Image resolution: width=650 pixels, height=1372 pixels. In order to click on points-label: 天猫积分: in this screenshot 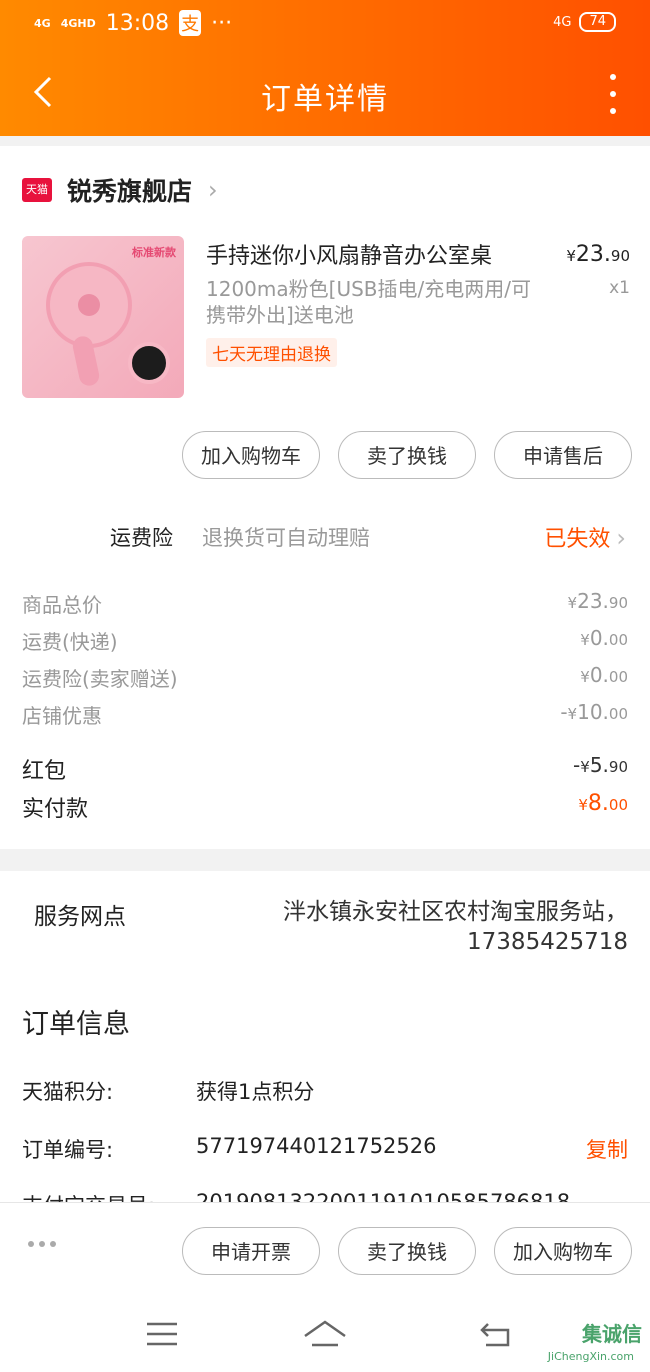, I will do `click(68, 1092)`.